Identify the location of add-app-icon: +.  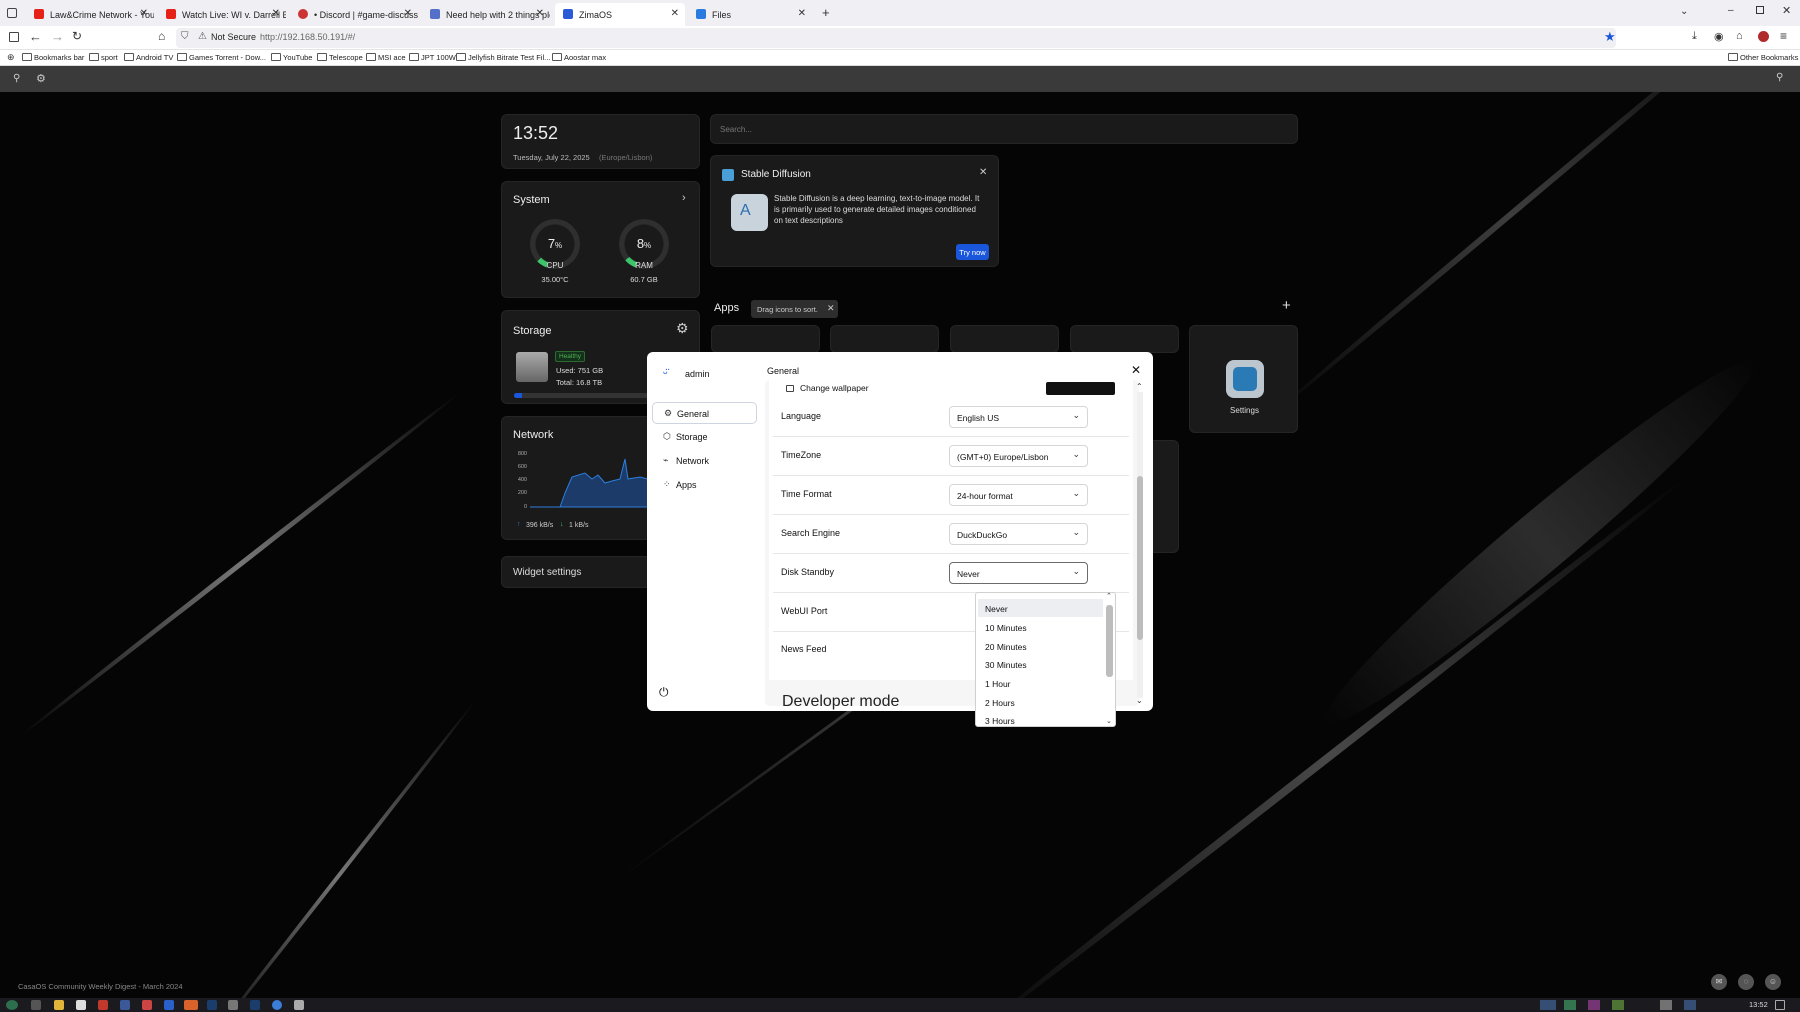
(1286, 305).